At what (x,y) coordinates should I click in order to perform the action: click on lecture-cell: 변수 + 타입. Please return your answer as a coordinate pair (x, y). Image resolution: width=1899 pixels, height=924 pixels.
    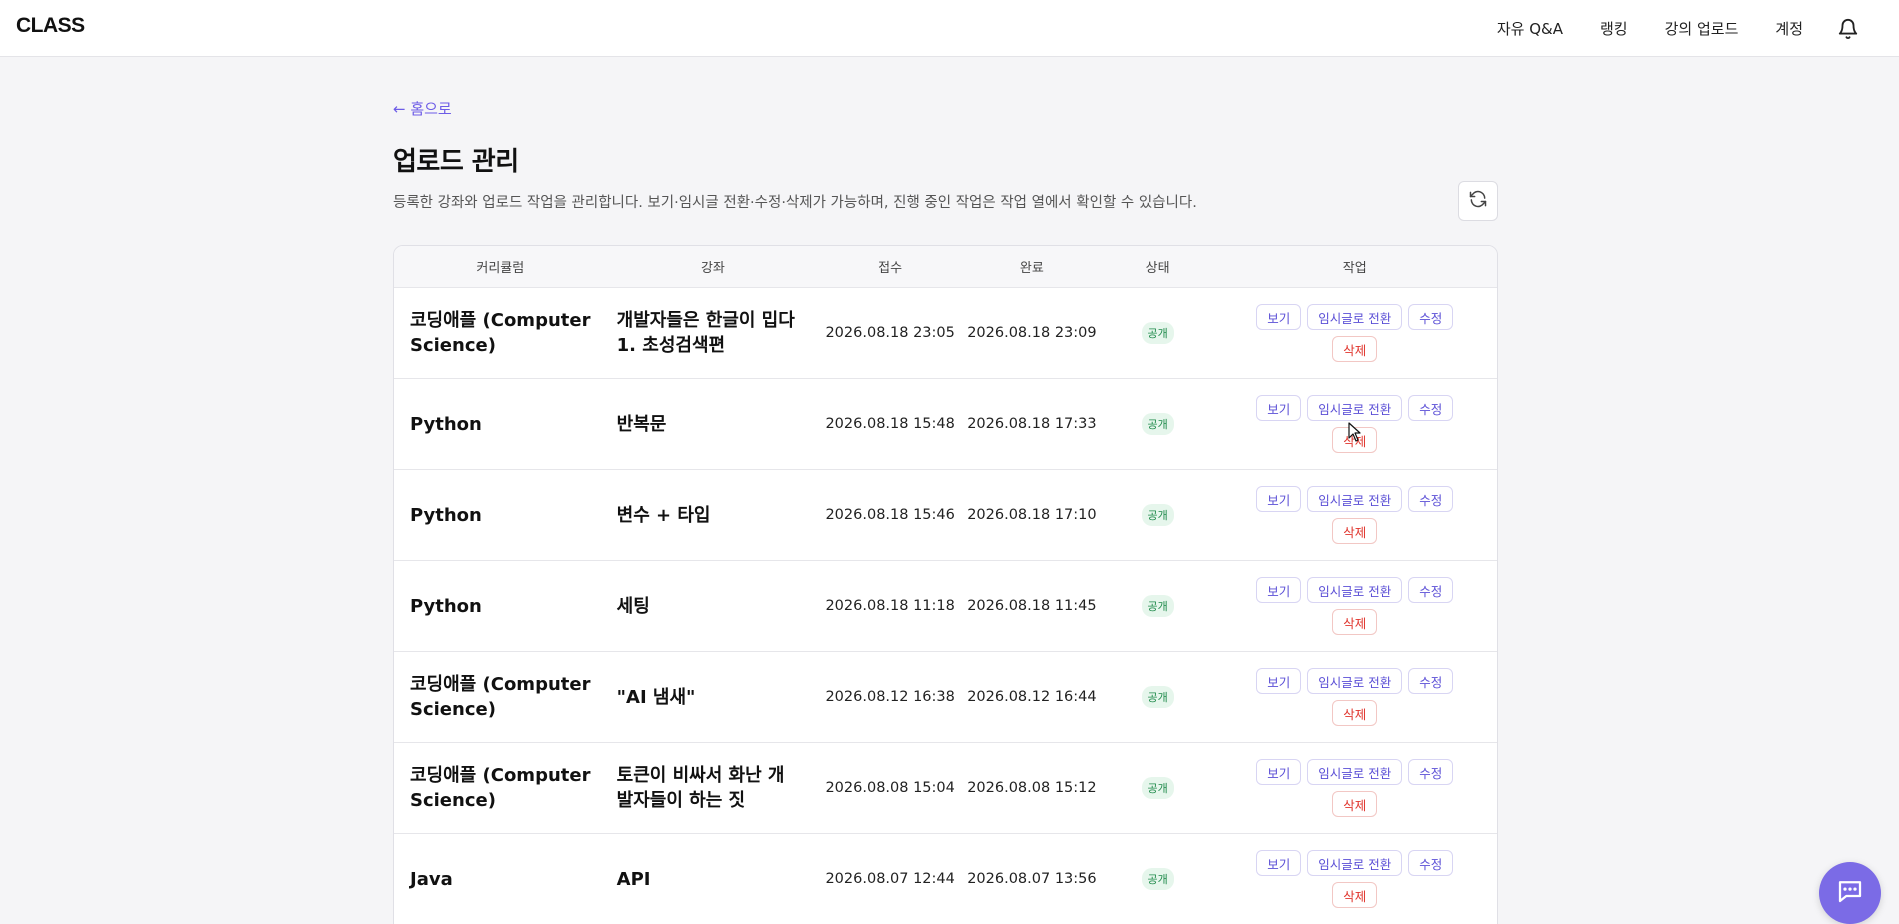
    Looking at the image, I should click on (663, 515).